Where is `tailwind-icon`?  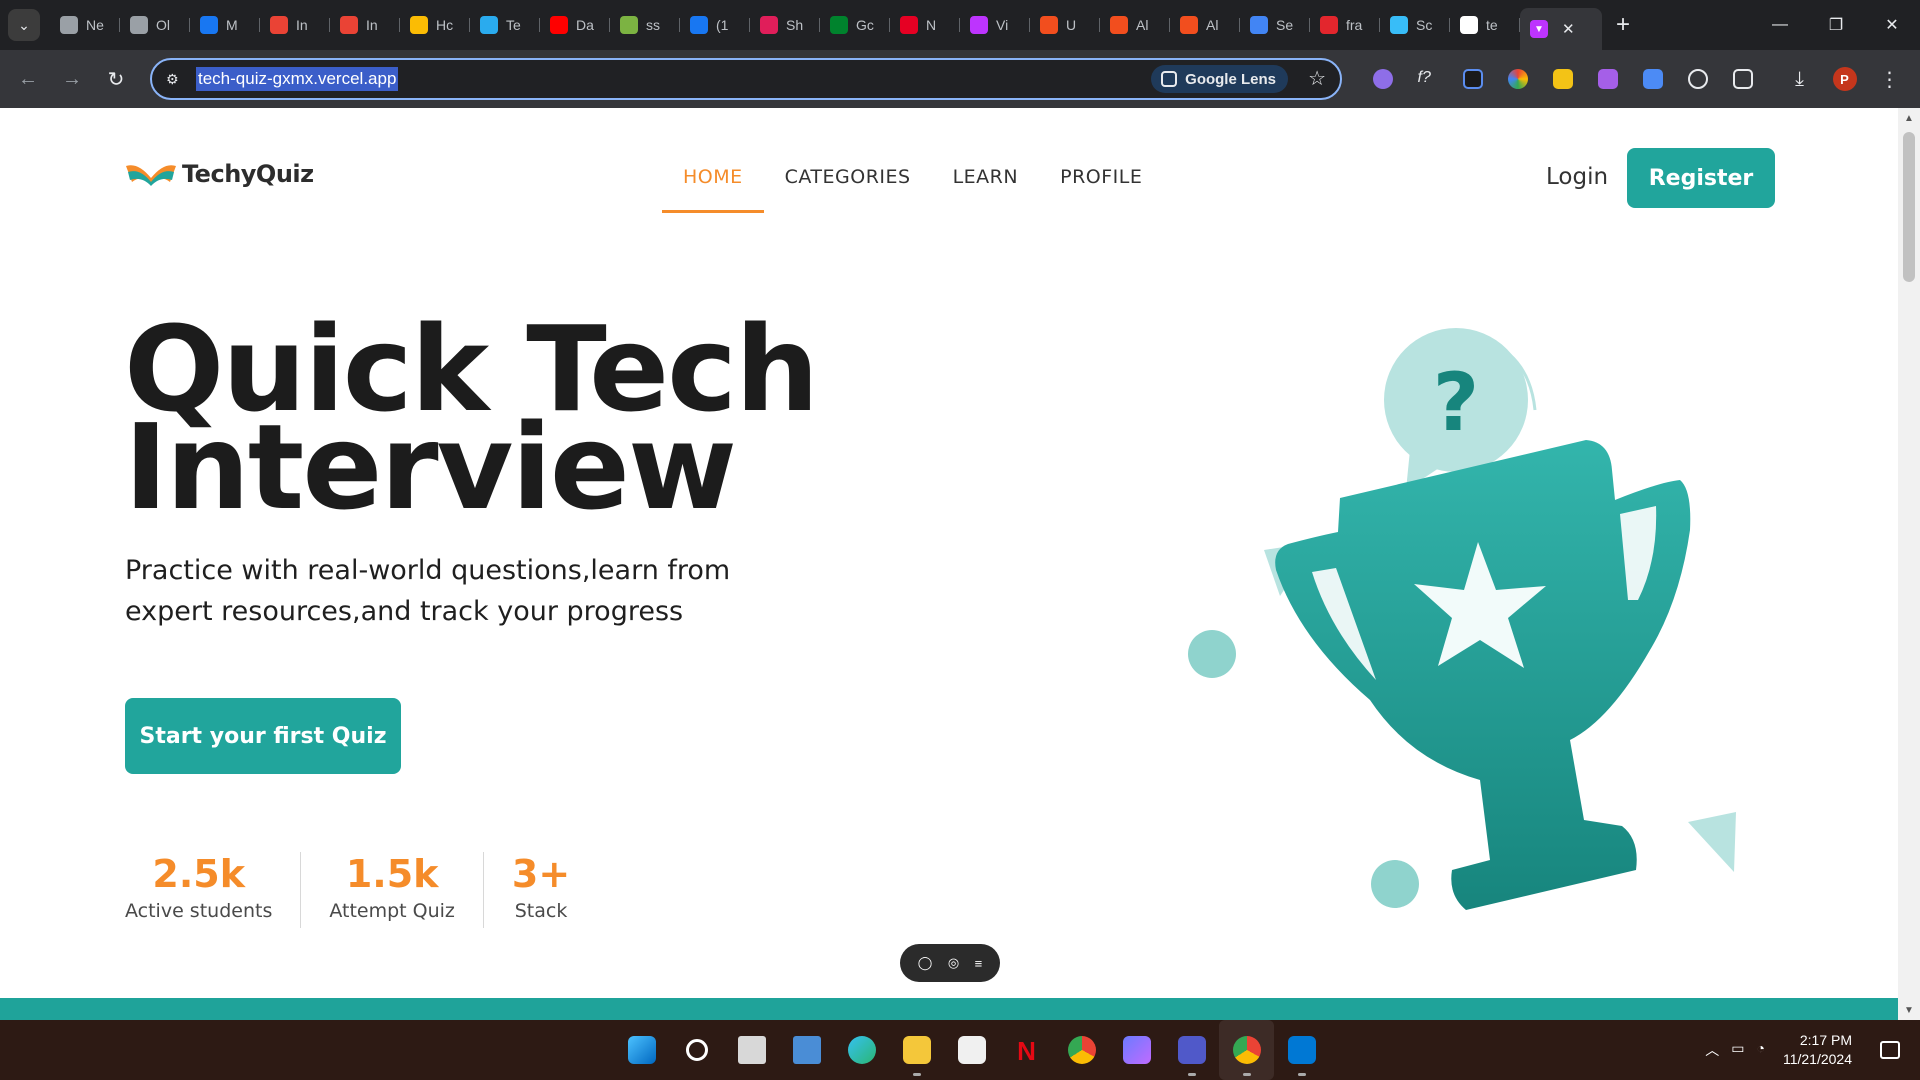
tailwind-icon is located at coordinates (1399, 25).